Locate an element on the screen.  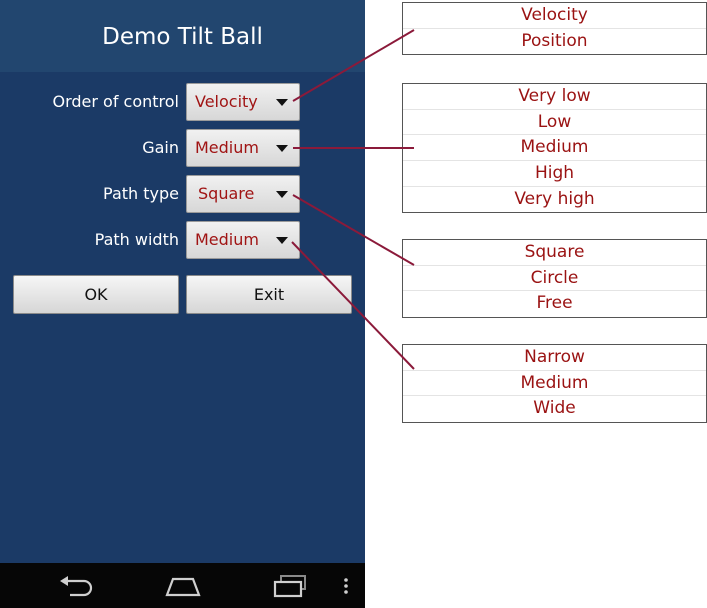
gain-value: Medium is located at coordinates (227, 147).